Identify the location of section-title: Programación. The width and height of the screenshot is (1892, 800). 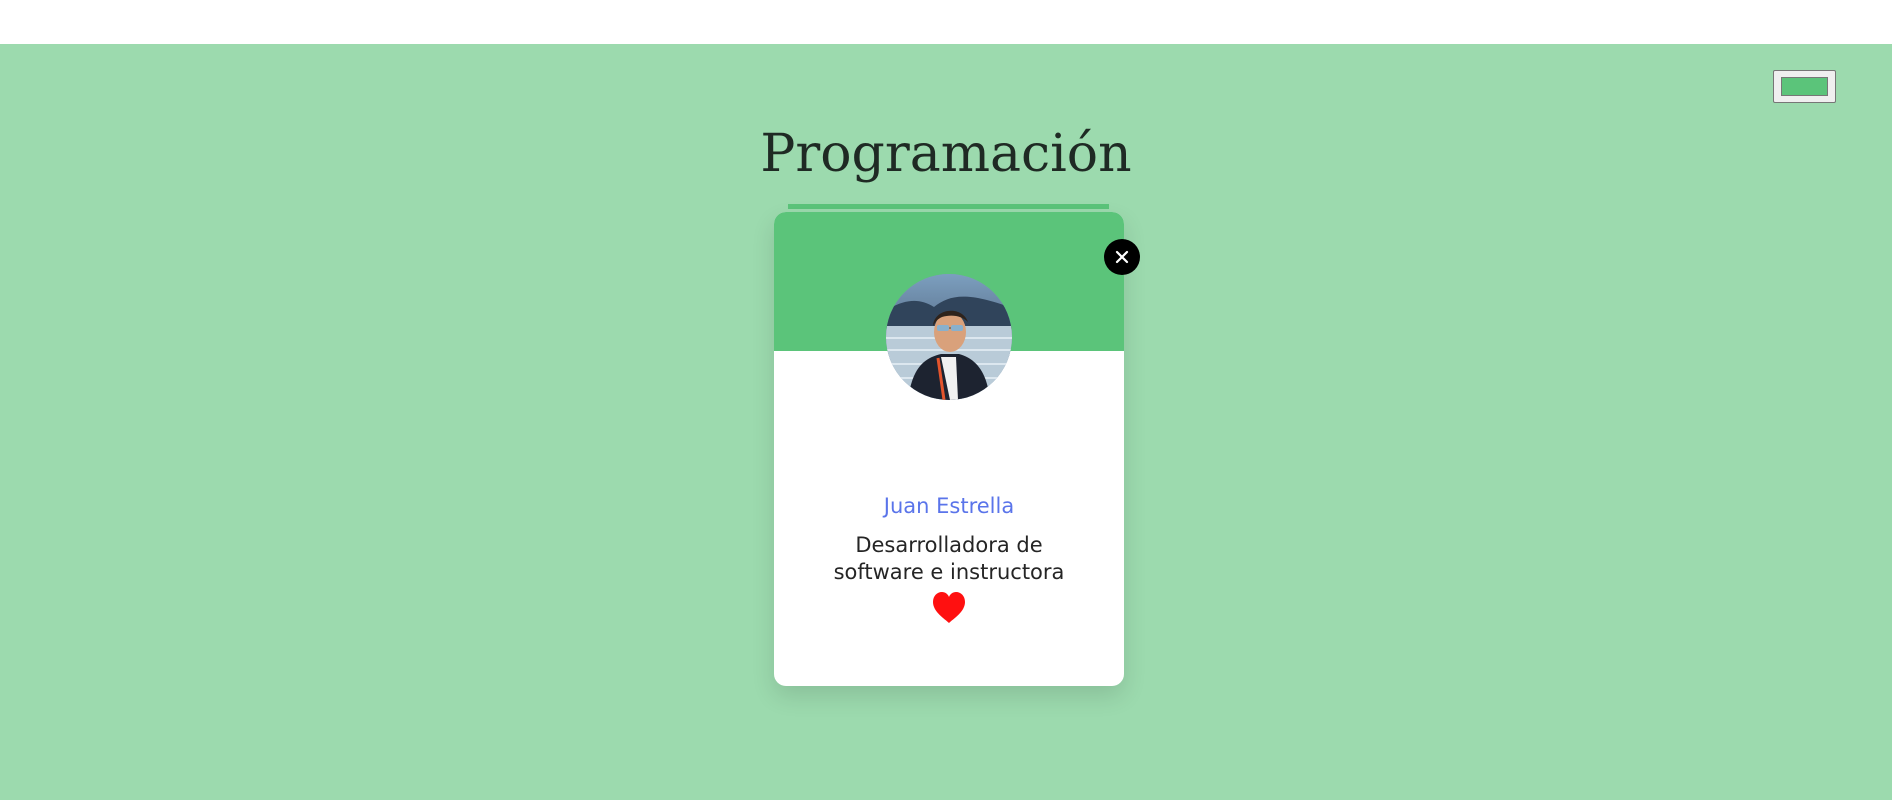
(946, 154).